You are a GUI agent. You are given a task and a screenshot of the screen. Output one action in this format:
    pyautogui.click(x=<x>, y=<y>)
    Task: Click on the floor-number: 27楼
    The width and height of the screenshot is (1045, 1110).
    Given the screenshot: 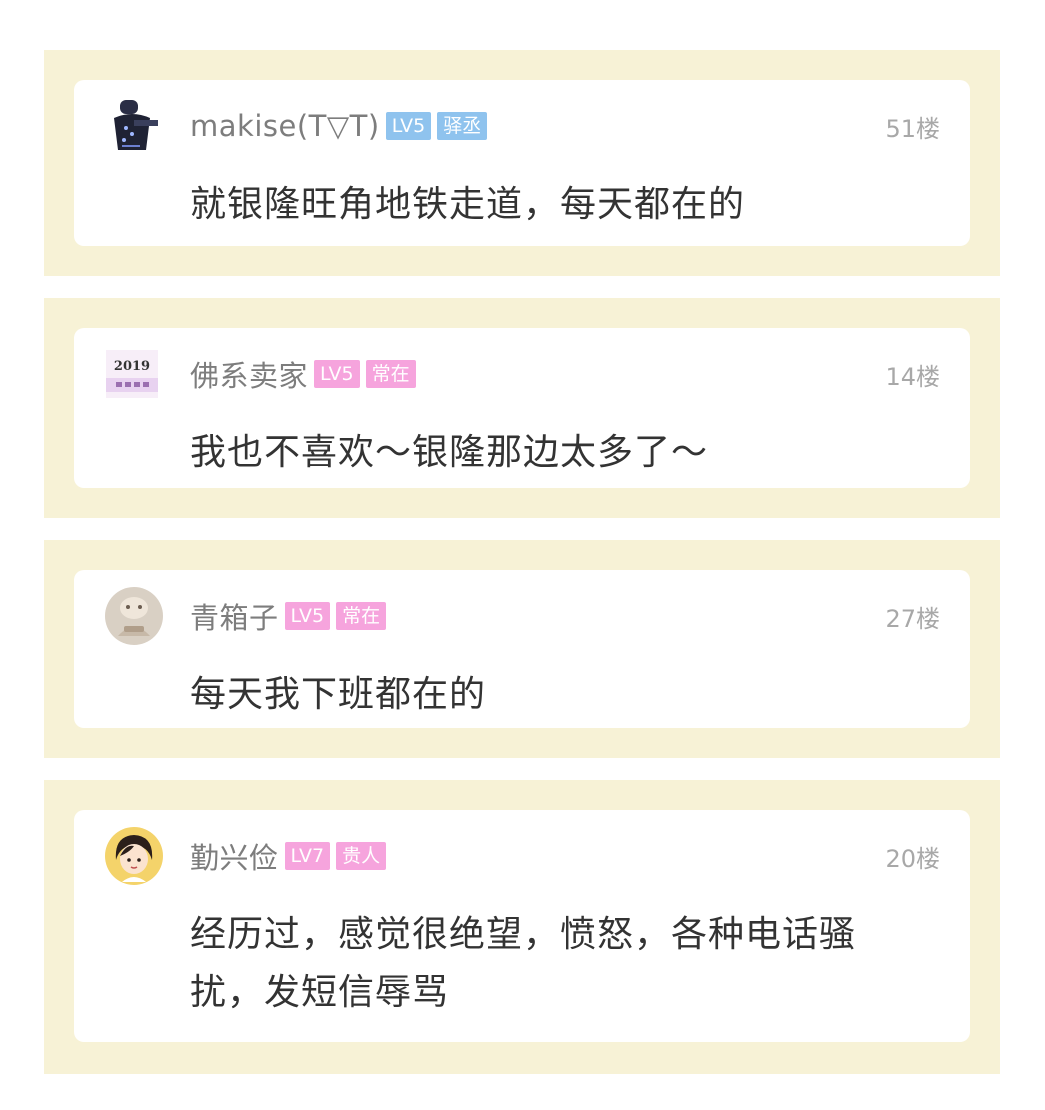 What is the action you would take?
    pyautogui.click(x=912, y=618)
    